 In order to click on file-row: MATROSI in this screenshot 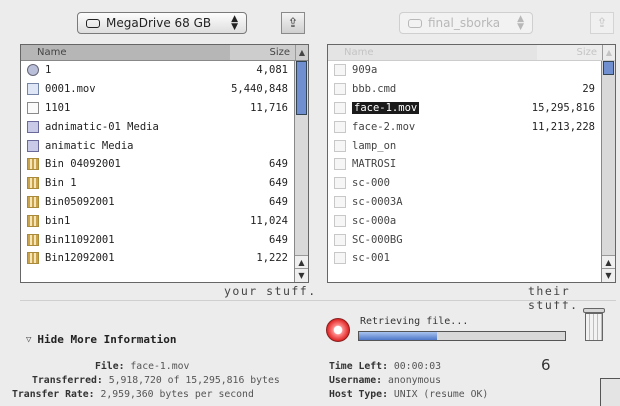, I will do `click(464, 164)`.